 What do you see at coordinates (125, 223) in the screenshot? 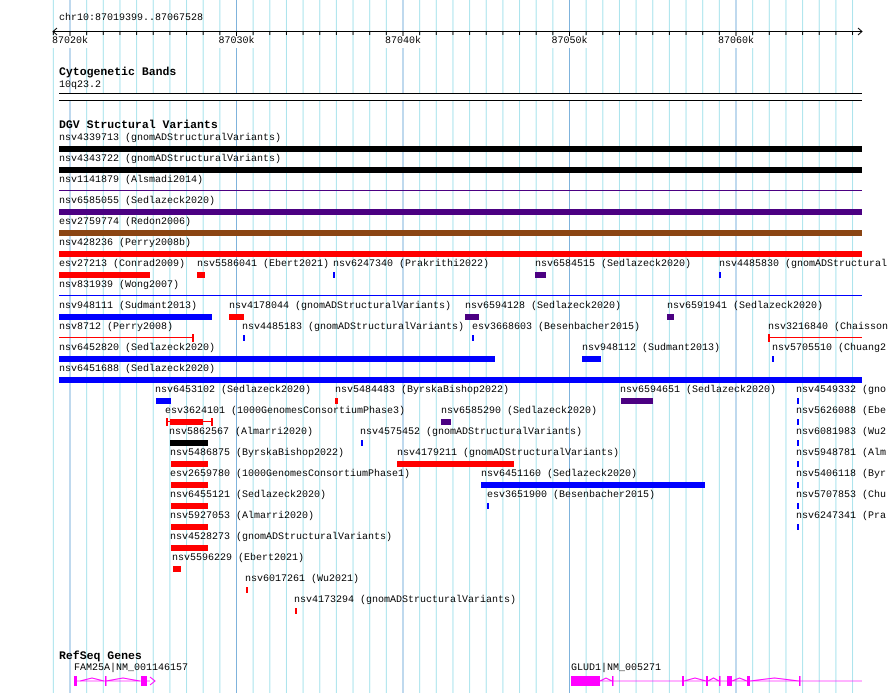
I see `variant-label: esv2759774 (Redon2006)` at bounding box center [125, 223].